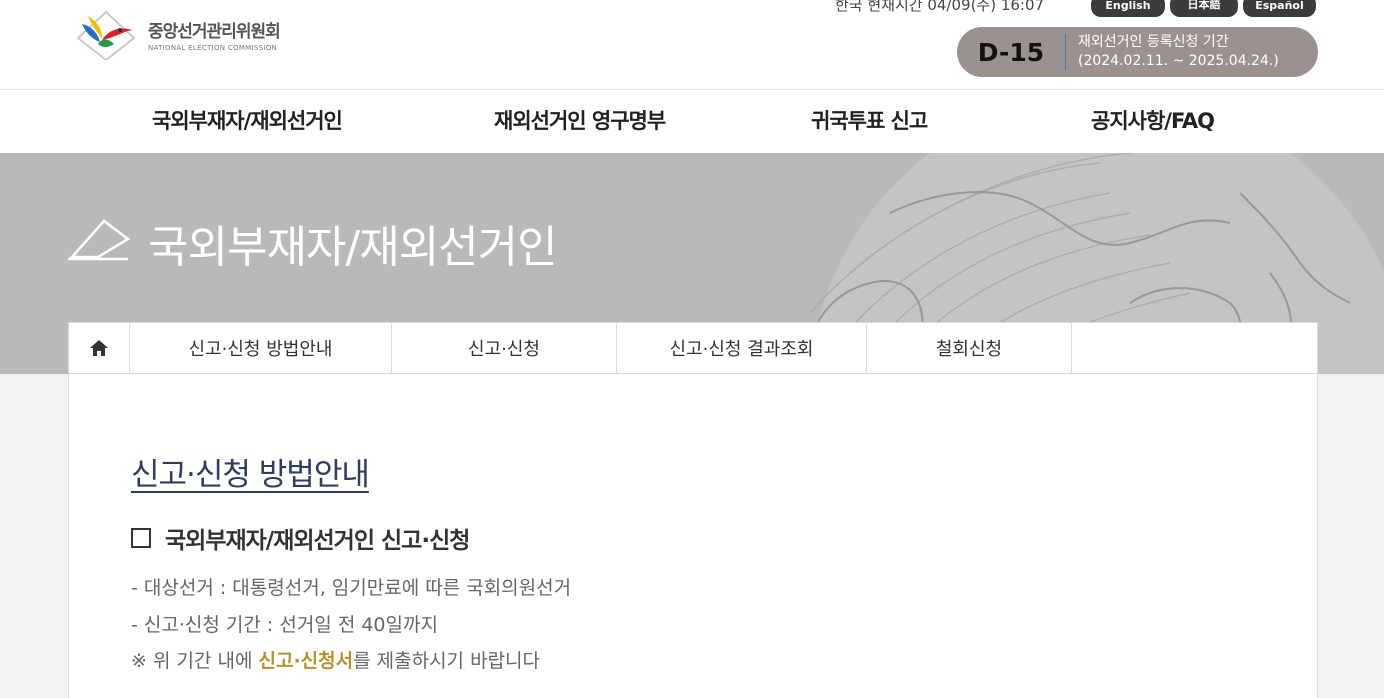 The height and width of the screenshot is (698, 1384). I want to click on logo-english-name: NATIONAL ELECTION COMMISSION, so click(213, 47).